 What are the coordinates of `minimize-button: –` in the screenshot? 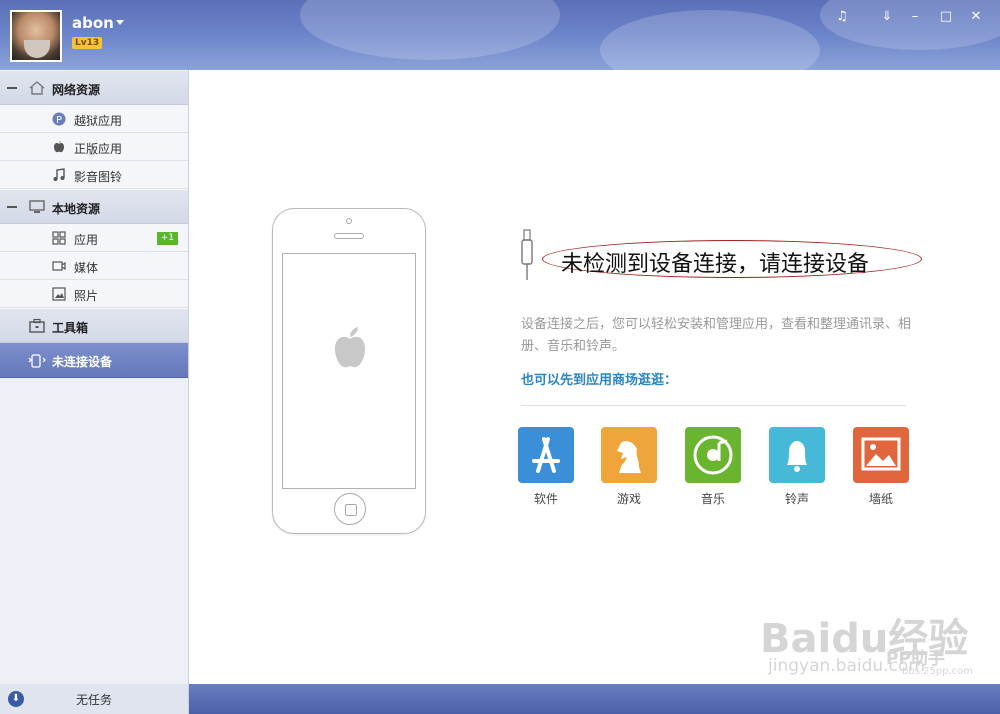 It's located at (915, 17).